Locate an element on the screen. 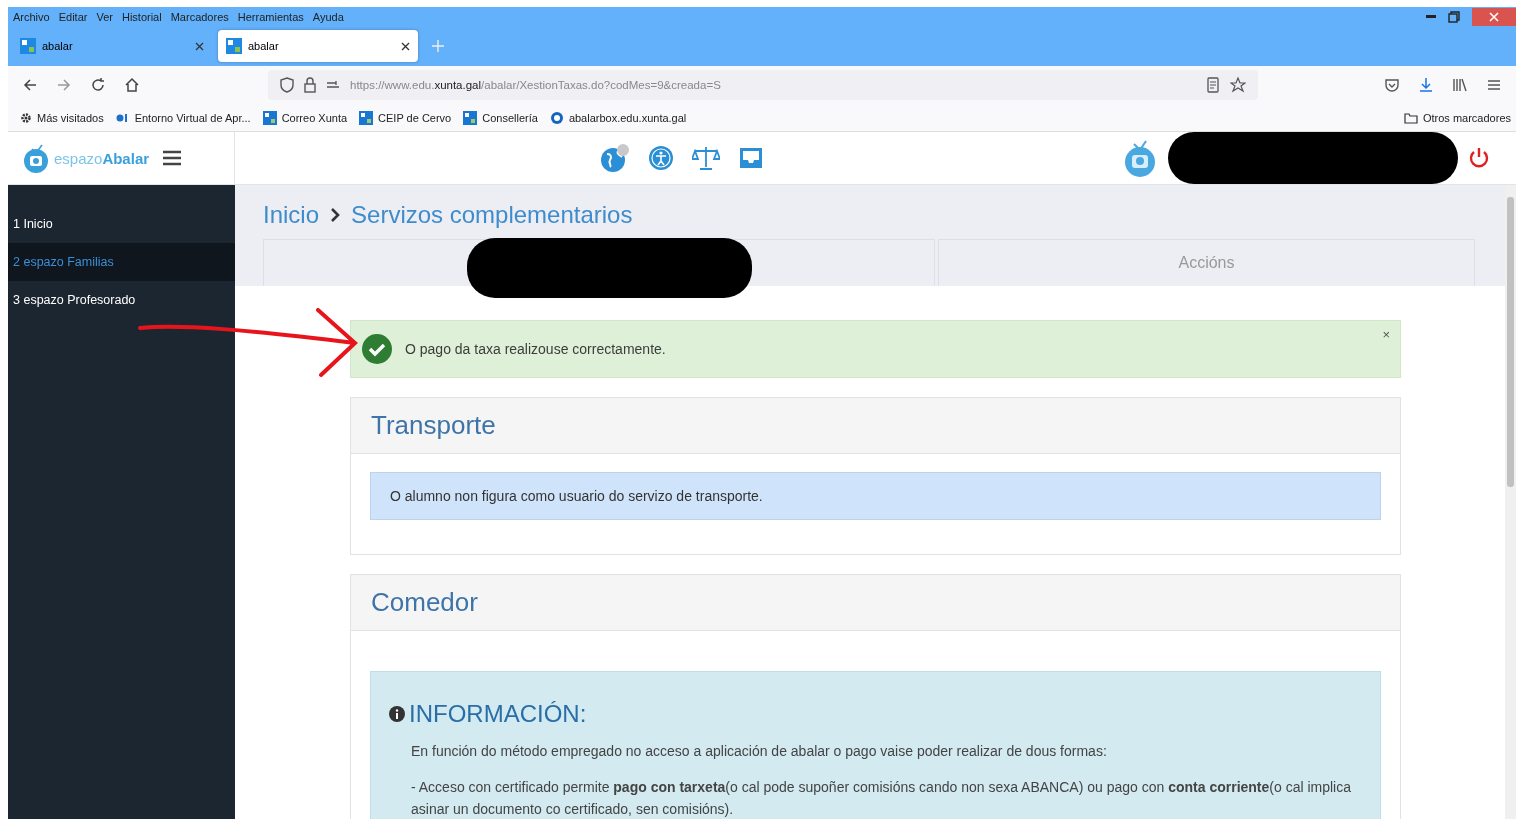 The width and height of the screenshot is (1516, 819). sidebar-item: 3 espazo Profesorado is located at coordinates (121, 300).